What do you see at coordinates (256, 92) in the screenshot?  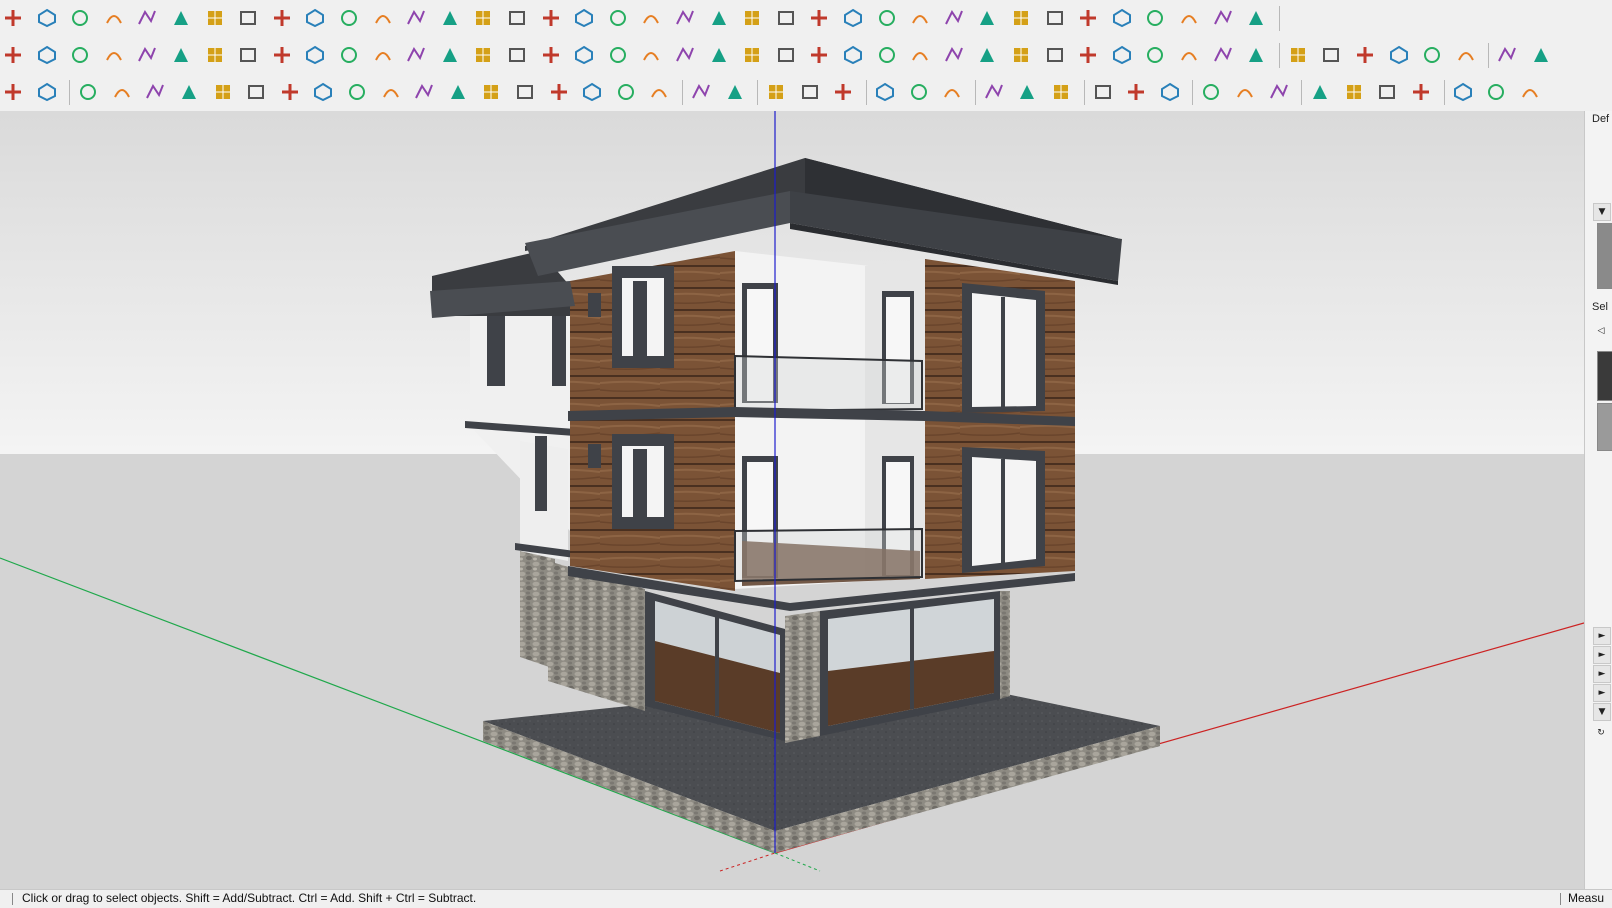 I see `arc-green-icon` at bounding box center [256, 92].